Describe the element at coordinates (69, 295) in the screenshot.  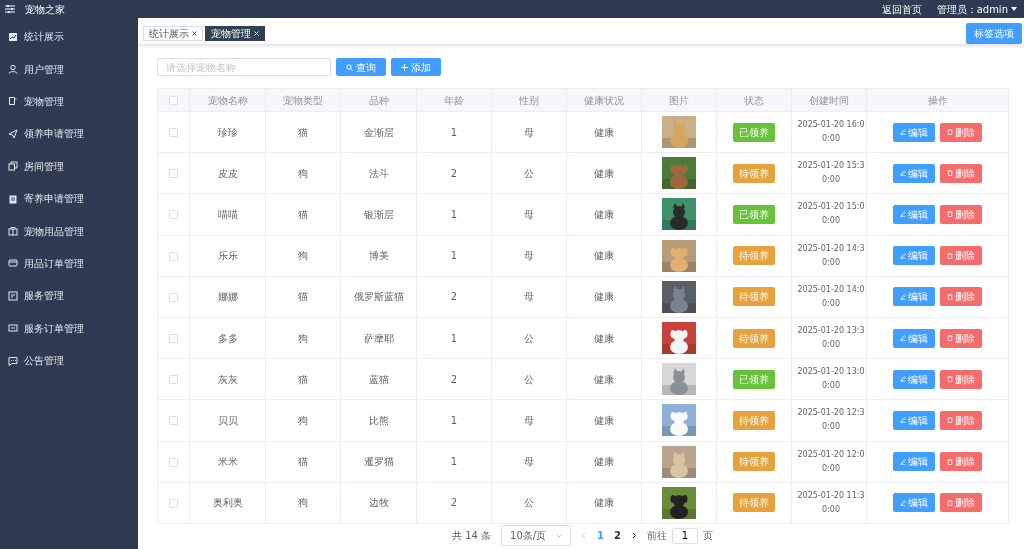
I see `sidebar-item: 服务管理` at that location.